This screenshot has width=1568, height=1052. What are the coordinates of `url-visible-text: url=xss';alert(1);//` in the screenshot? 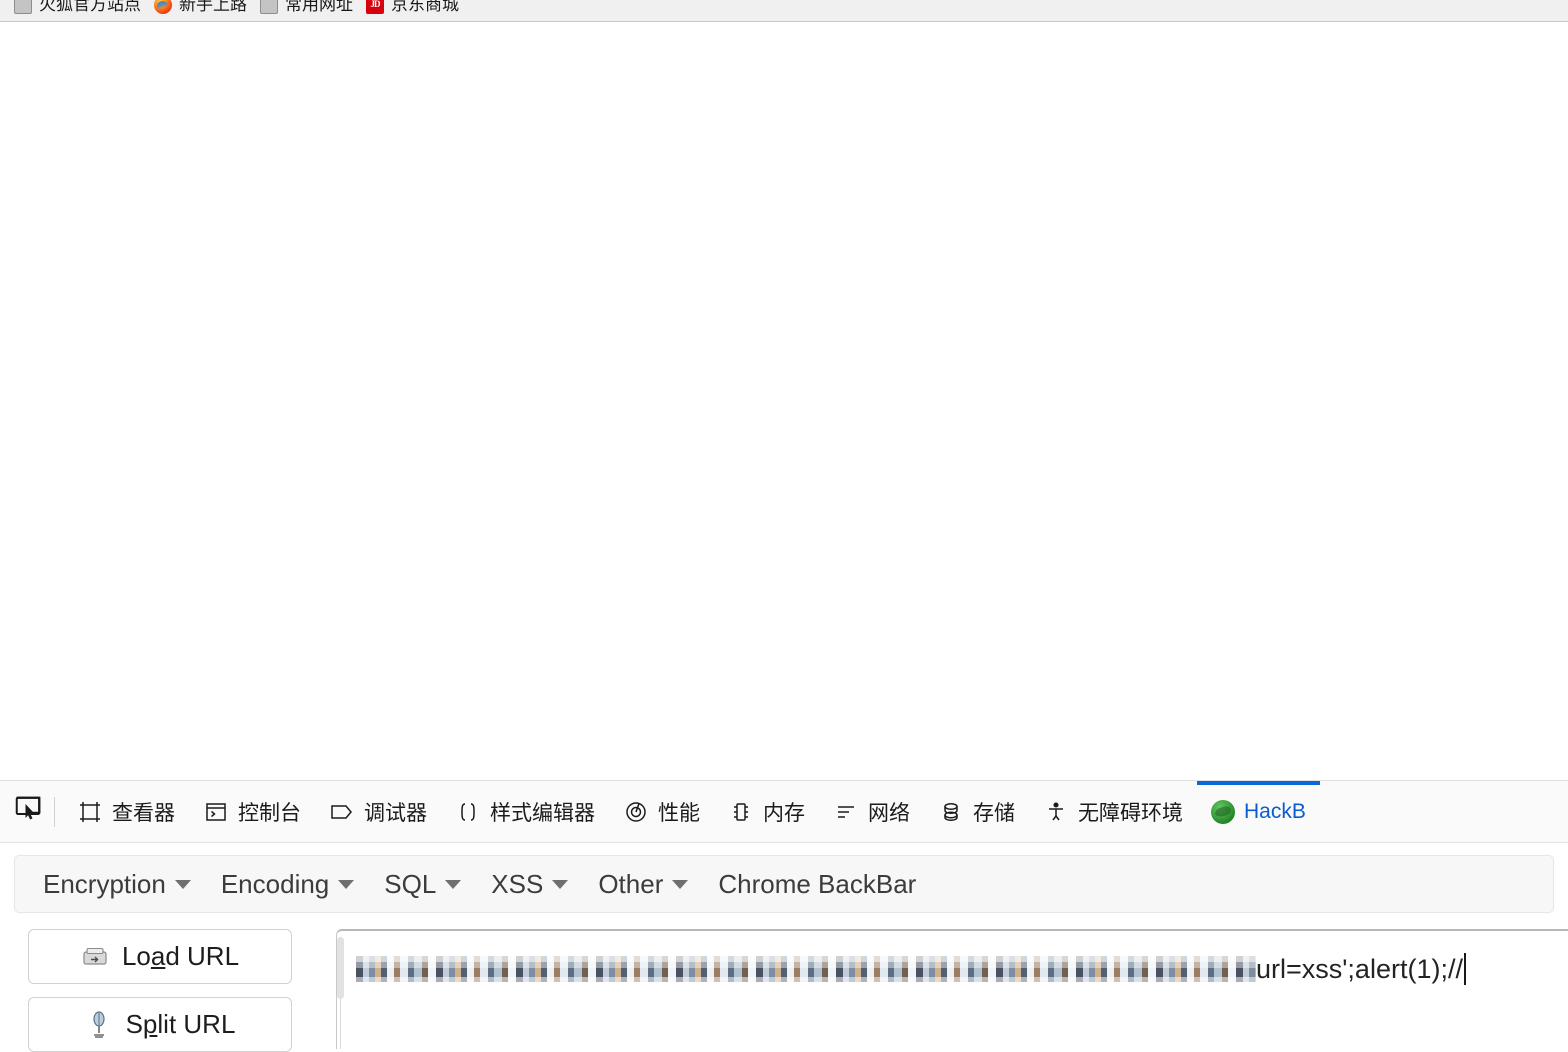 It's located at (1359, 968).